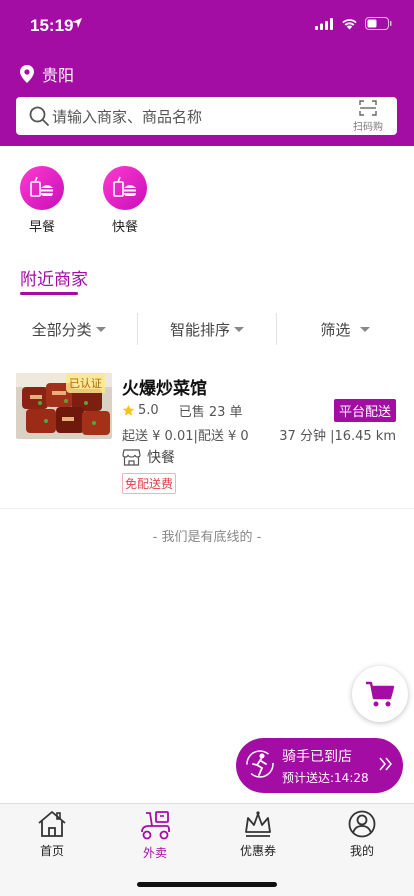 The image size is (414, 896). I want to click on category-fast-food: 快餐, so click(125, 200).